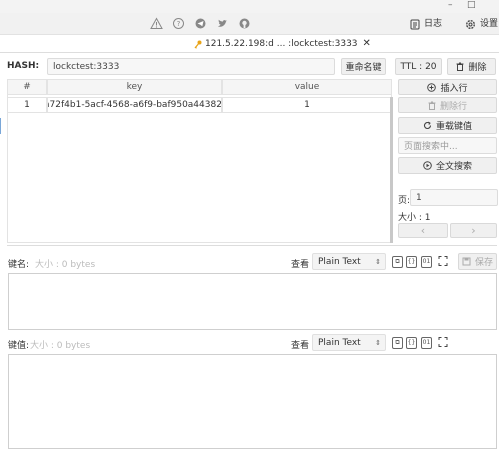 The height and width of the screenshot is (451, 499). I want to click on row-key-cell: da72f4b1-5acf-4568-a6f9-baf950a44382:1, so click(134, 105).